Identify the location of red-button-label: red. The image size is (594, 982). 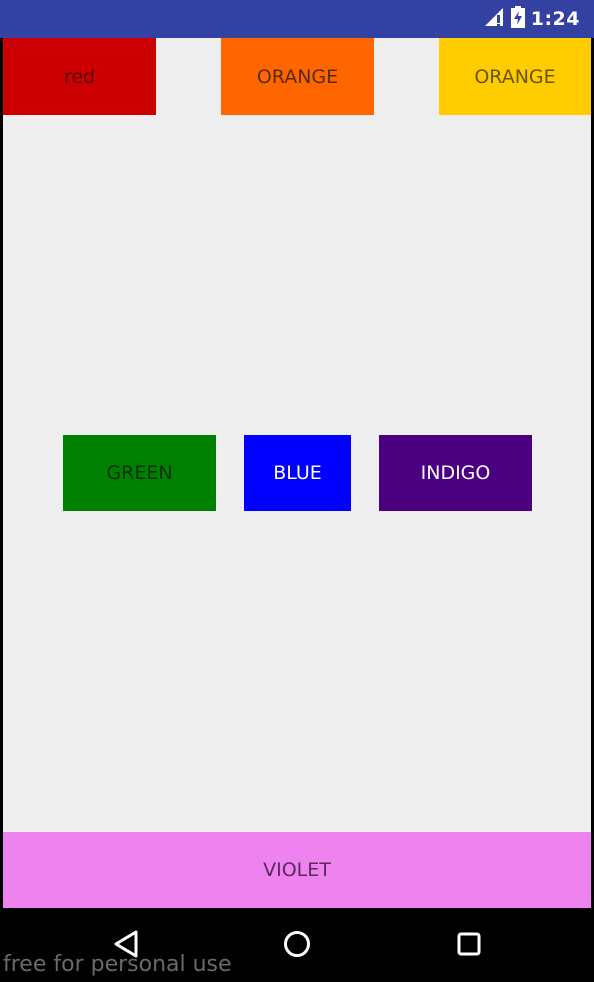
(79, 76).